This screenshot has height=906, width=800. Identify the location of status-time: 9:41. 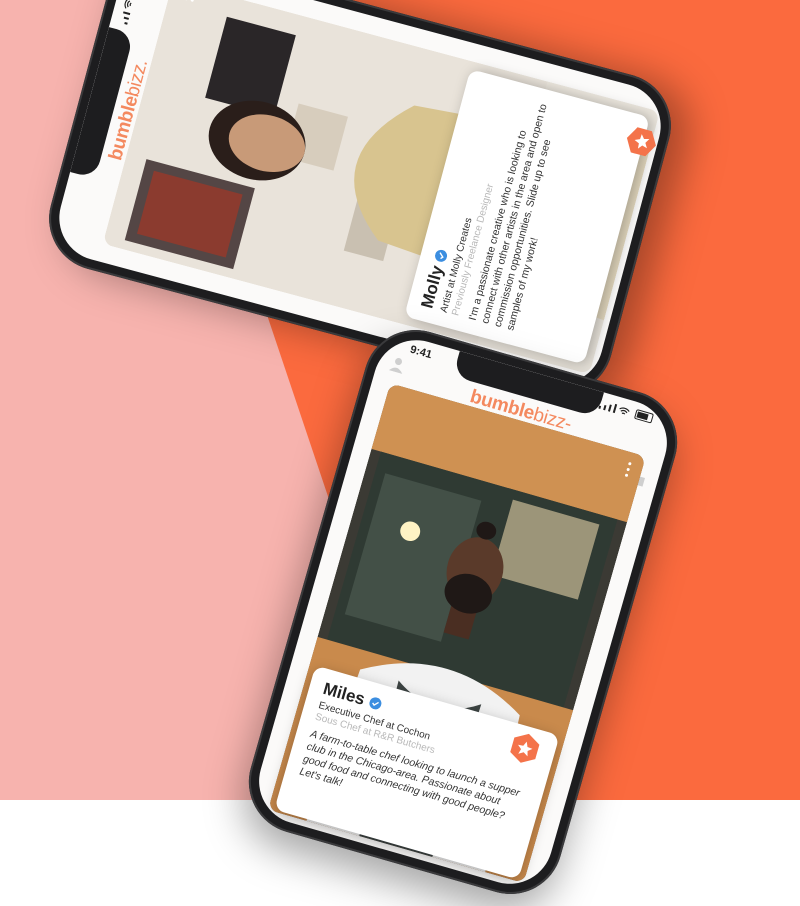
(421, 352).